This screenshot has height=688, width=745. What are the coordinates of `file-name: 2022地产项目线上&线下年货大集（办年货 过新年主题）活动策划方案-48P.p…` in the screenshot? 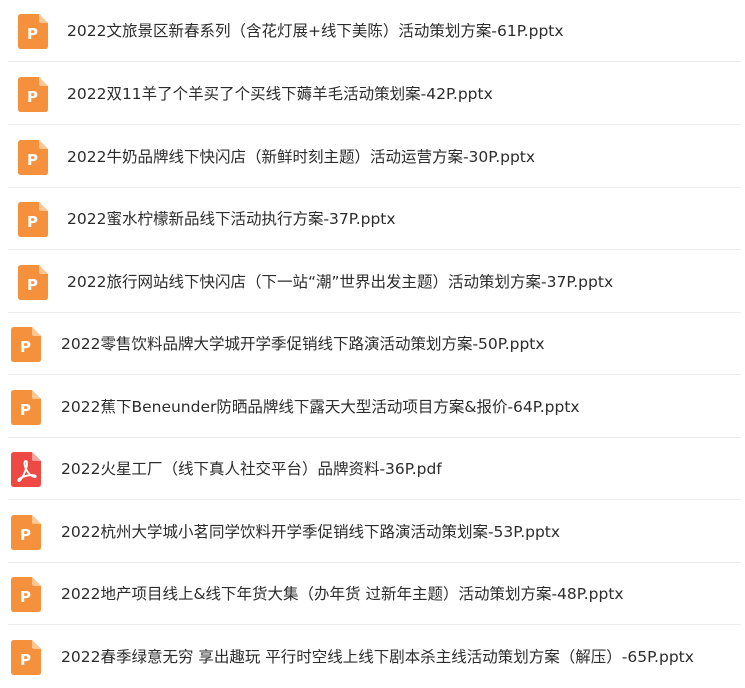 It's located at (342, 594).